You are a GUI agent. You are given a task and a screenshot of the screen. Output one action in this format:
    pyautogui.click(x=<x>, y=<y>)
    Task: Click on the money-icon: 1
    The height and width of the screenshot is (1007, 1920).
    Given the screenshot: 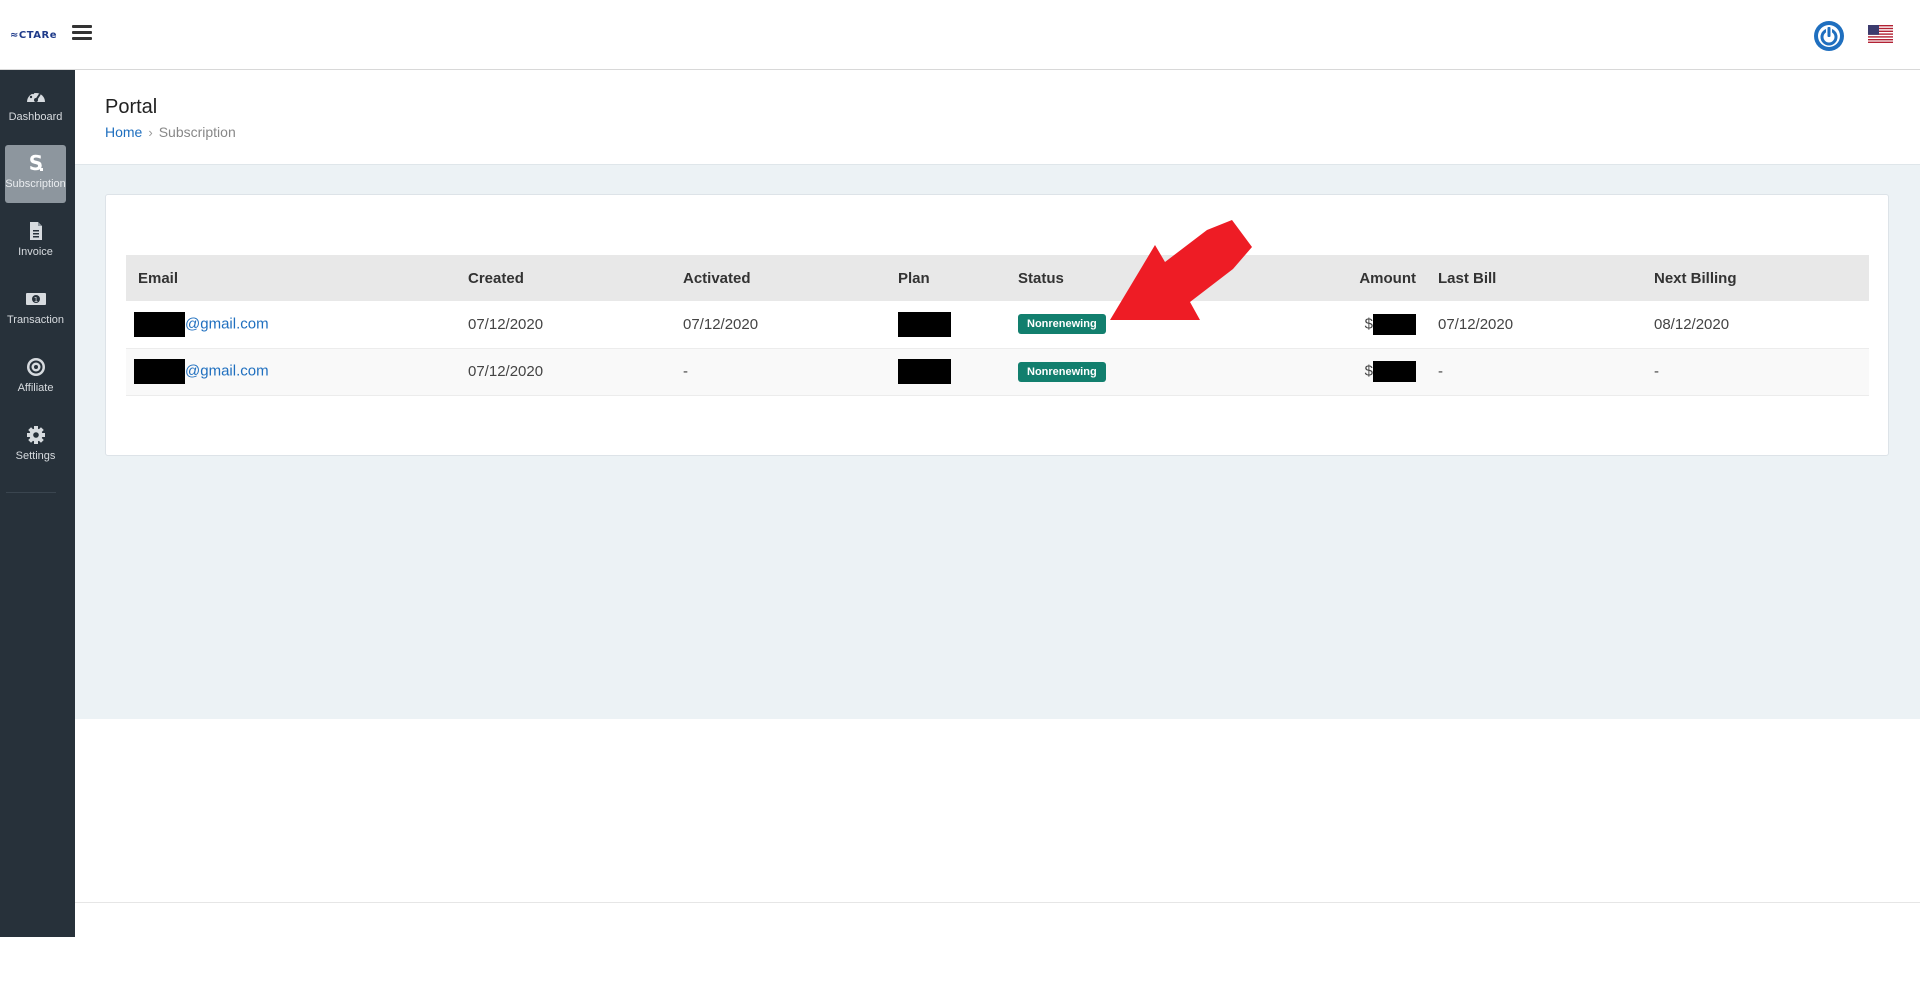 What is the action you would take?
    pyautogui.click(x=35, y=299)
    